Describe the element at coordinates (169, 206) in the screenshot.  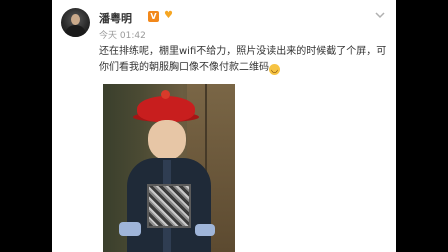
I see `photo-rank-badge` at that location.